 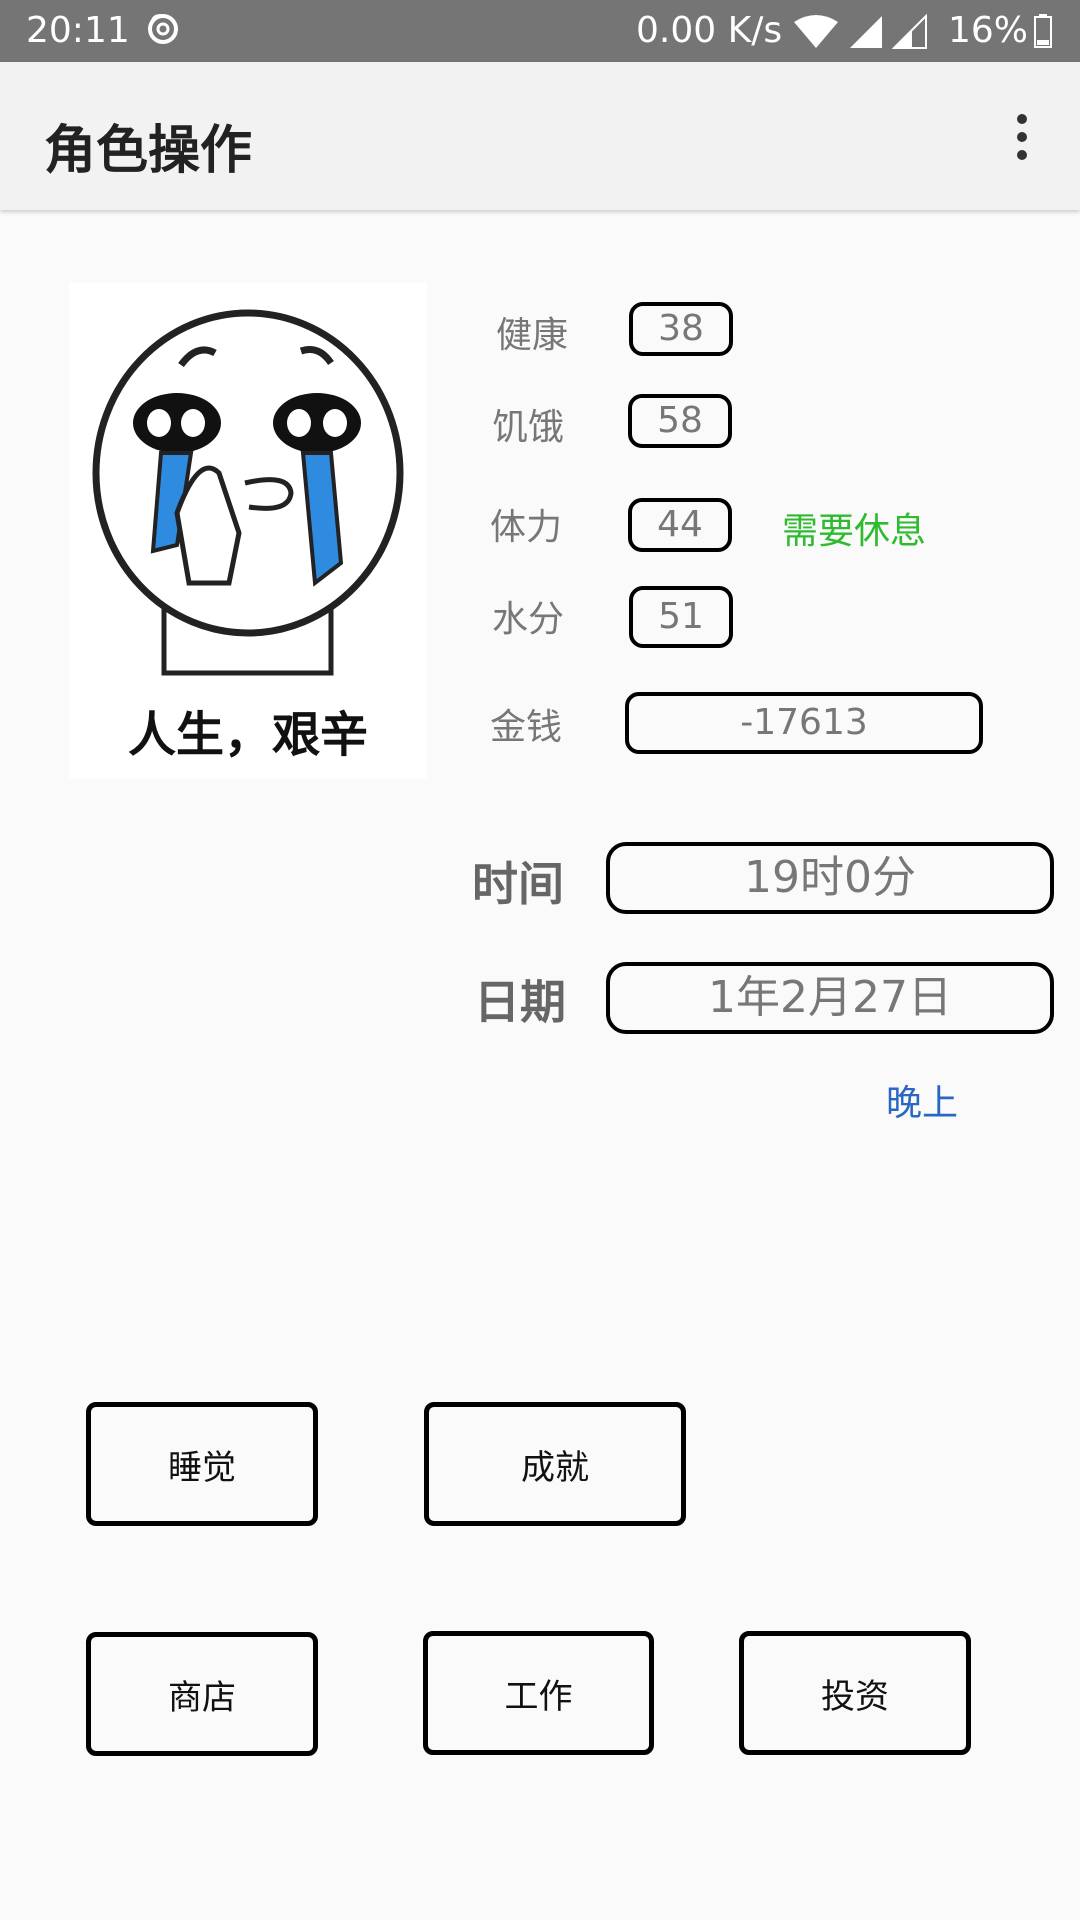 What do you see at coordinates (681, 329) in the screenshot?
I see `health-value: 38` at bounding box center [681, 329].